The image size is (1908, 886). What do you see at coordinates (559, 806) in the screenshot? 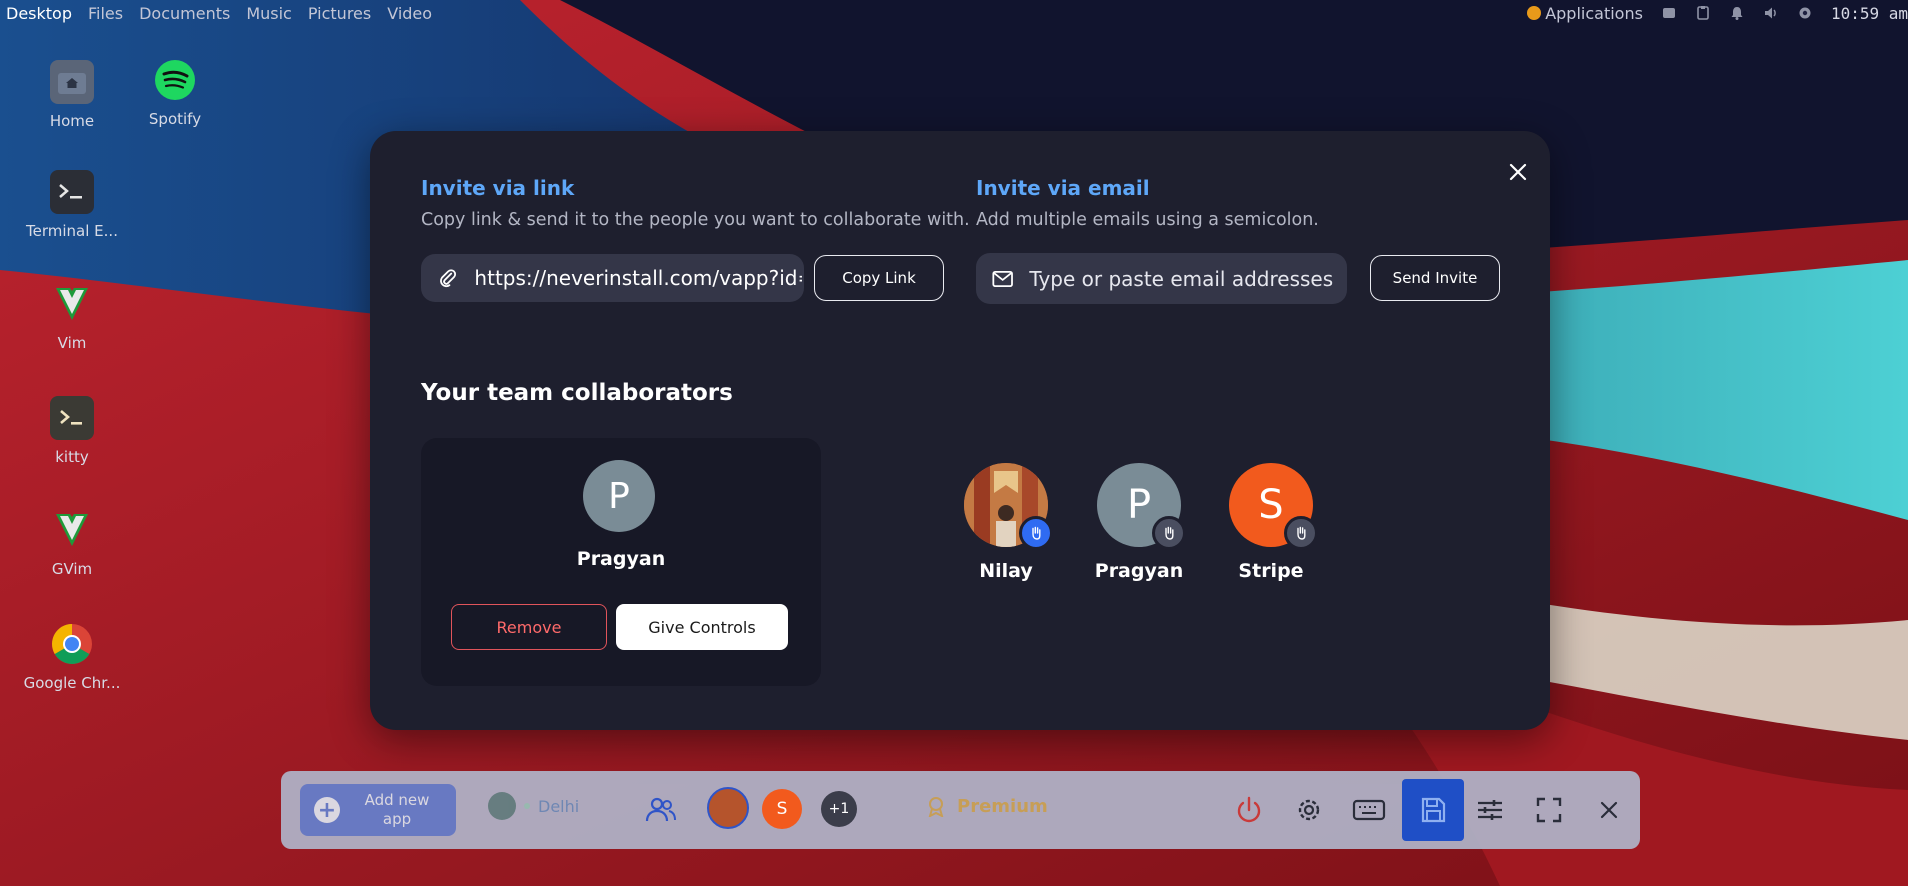
I see `region-label: Delhi` at bounding box center [559, 806].